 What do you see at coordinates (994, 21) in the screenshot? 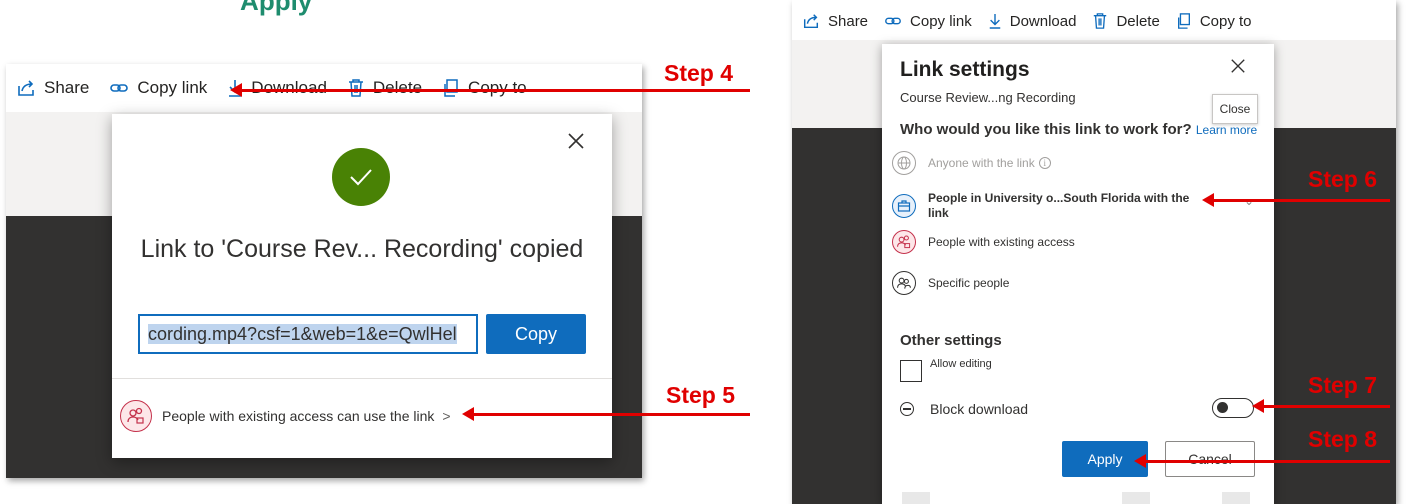
I see `download-icon` at bounding box center [994, 21].